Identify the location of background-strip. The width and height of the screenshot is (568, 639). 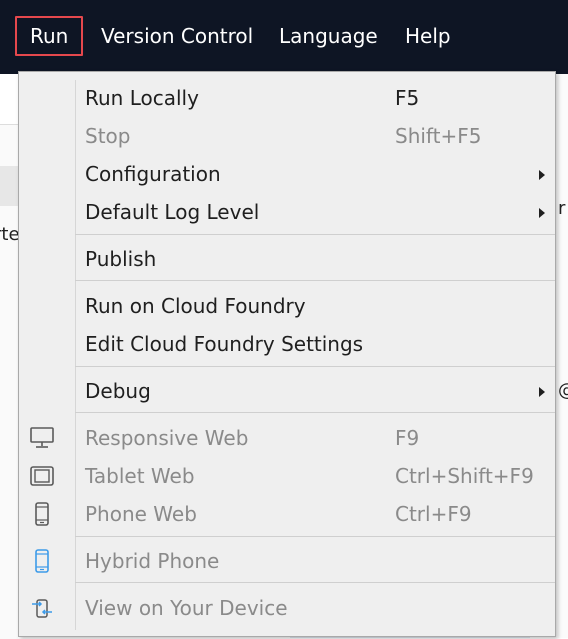
(9, 186).